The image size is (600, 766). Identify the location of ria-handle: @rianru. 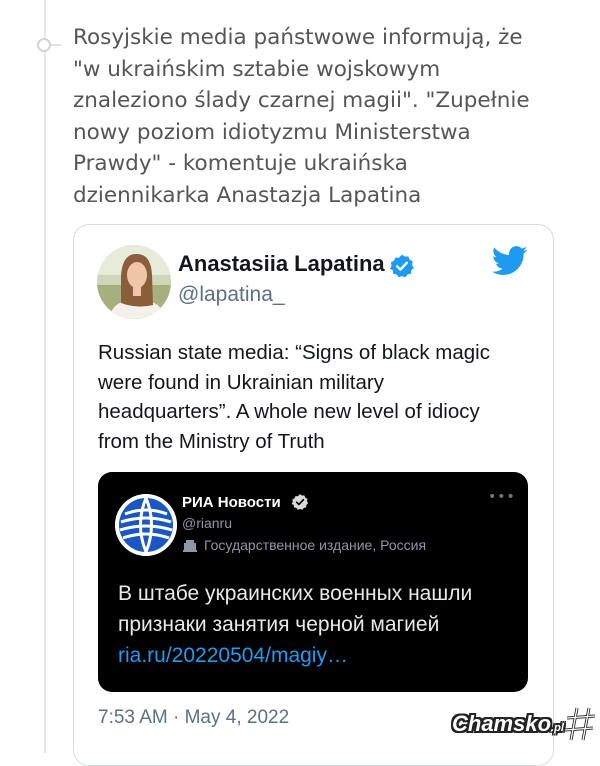
(207, 523).